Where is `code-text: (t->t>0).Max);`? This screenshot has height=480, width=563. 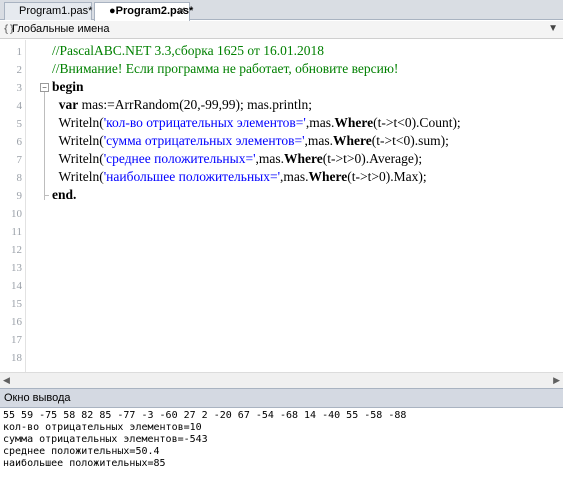 code-text: (t->t>0).Max); is located at coordinates (387, 176).